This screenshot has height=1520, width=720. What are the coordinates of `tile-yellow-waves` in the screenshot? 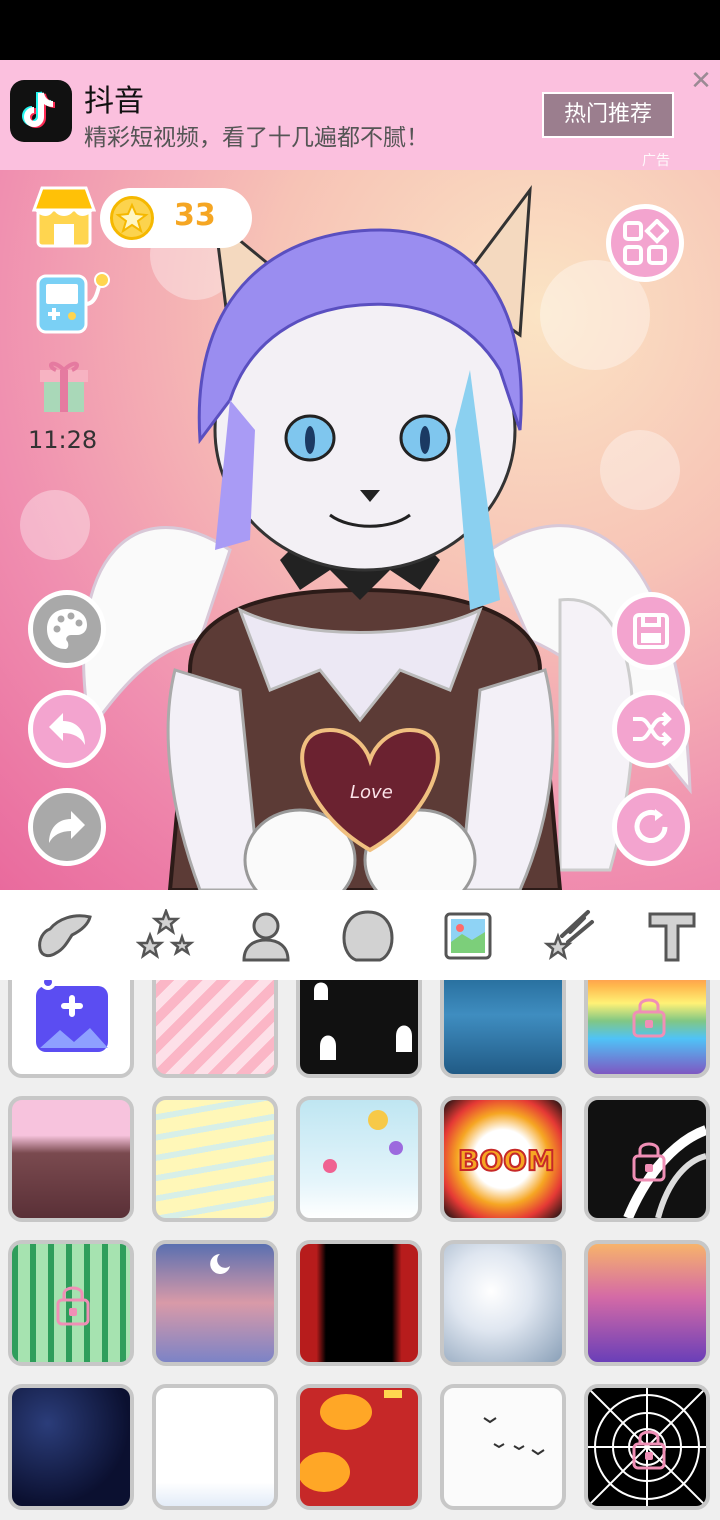 It's located at (215, 1159).